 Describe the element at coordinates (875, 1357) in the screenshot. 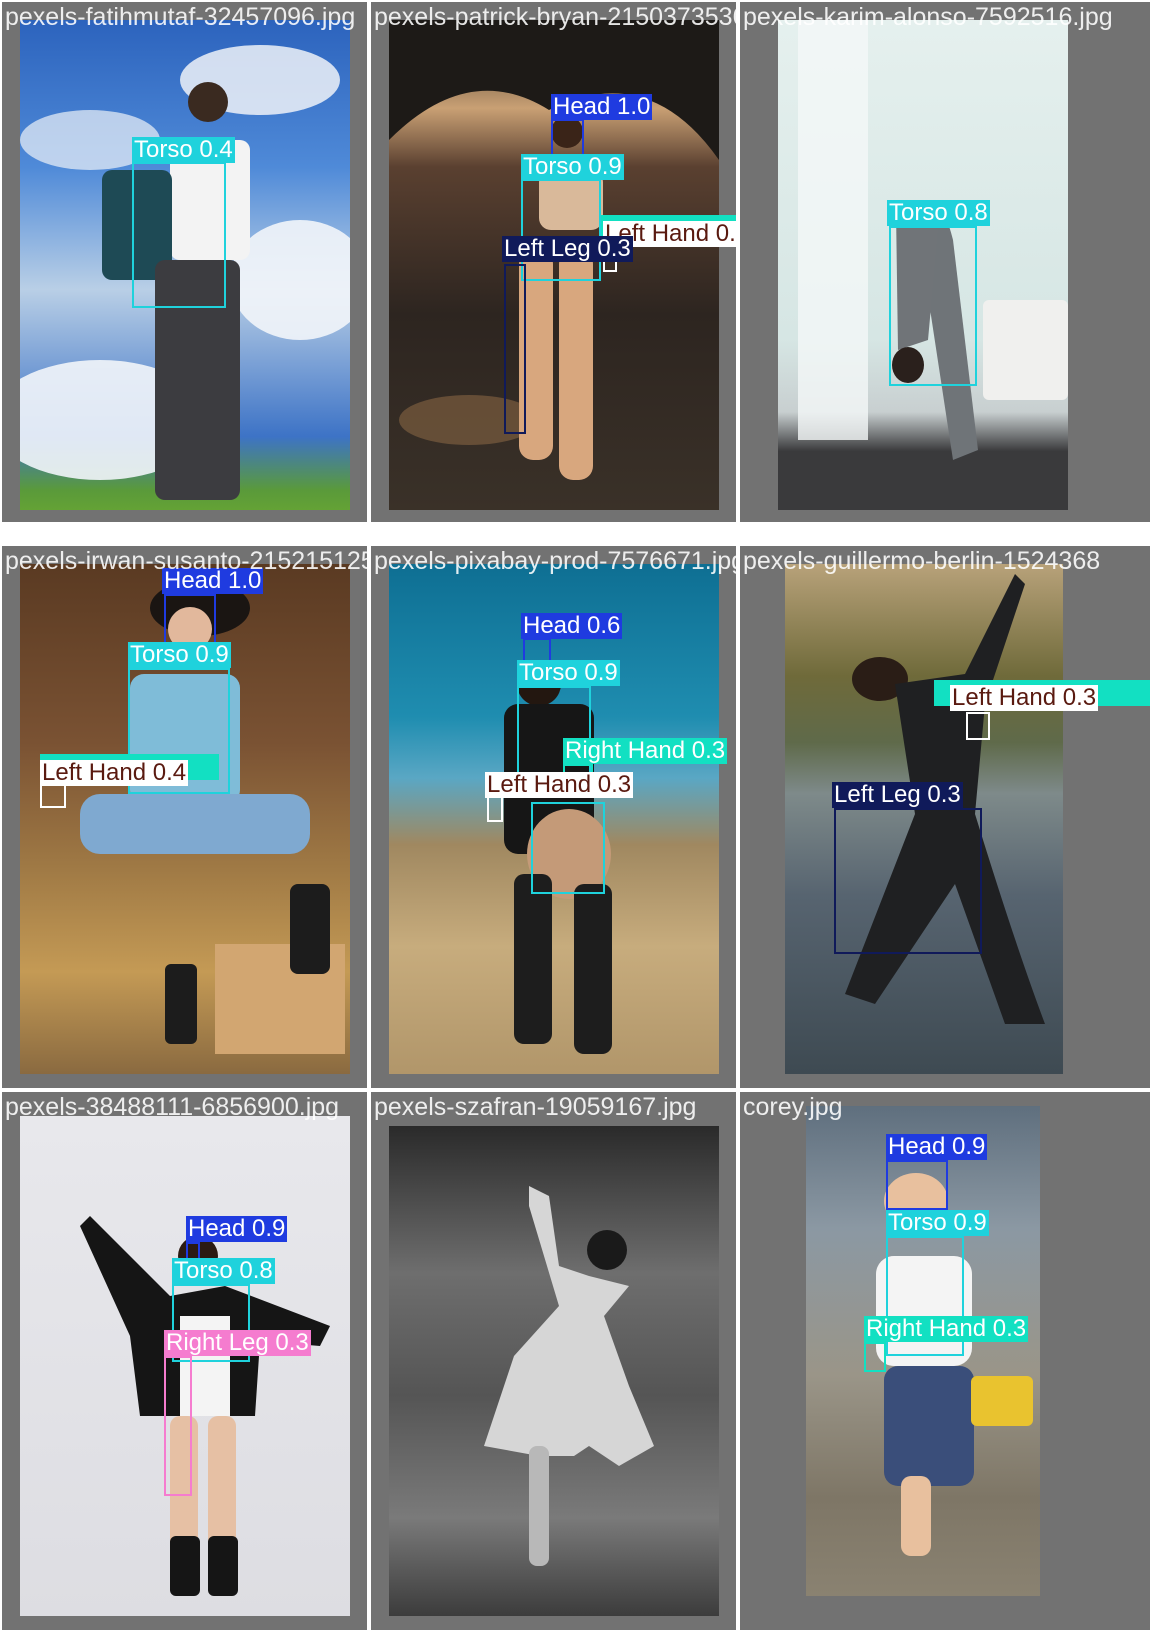

I see `right-hand-bbox` at that location.